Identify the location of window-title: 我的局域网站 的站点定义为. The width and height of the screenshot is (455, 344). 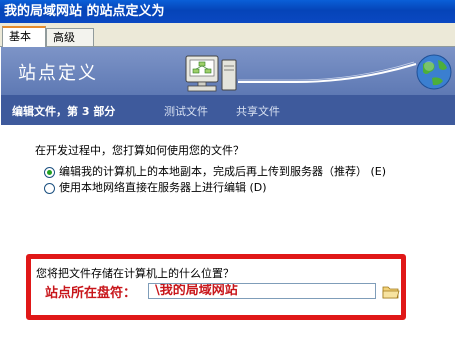
(227, 11).